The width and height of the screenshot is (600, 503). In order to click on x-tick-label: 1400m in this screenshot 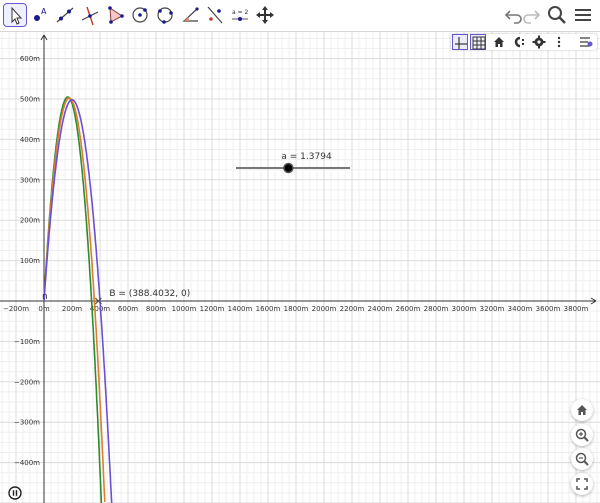, I will do `click(240, 309)`.